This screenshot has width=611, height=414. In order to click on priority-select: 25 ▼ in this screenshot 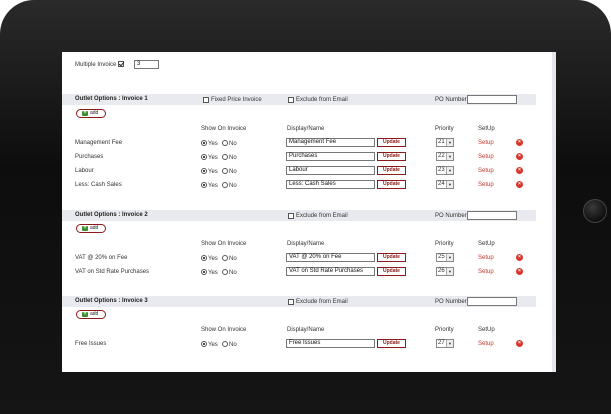, I will do `click(445, 257)`.